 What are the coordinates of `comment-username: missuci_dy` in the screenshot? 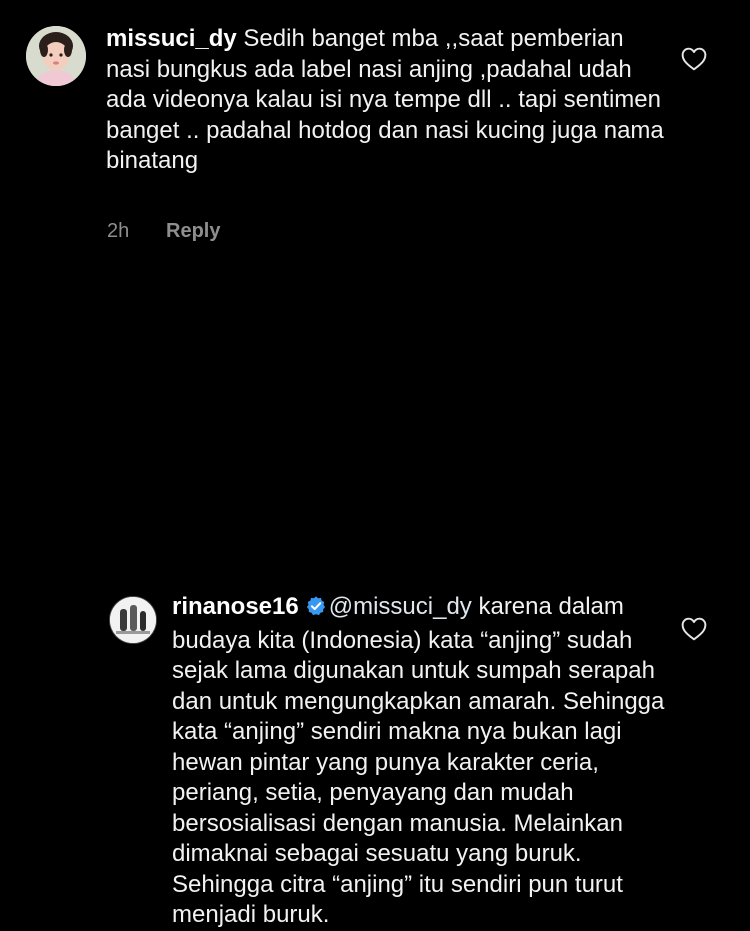 It's located at (171, 38).